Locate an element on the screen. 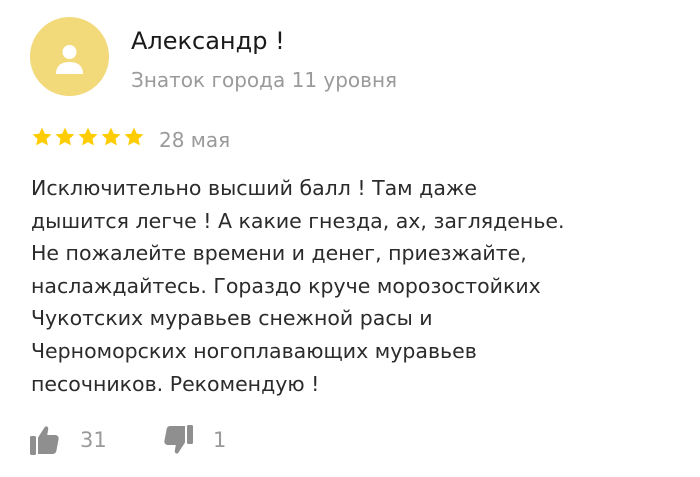  review-date: 28 мая is located at coordinates (195, 140).